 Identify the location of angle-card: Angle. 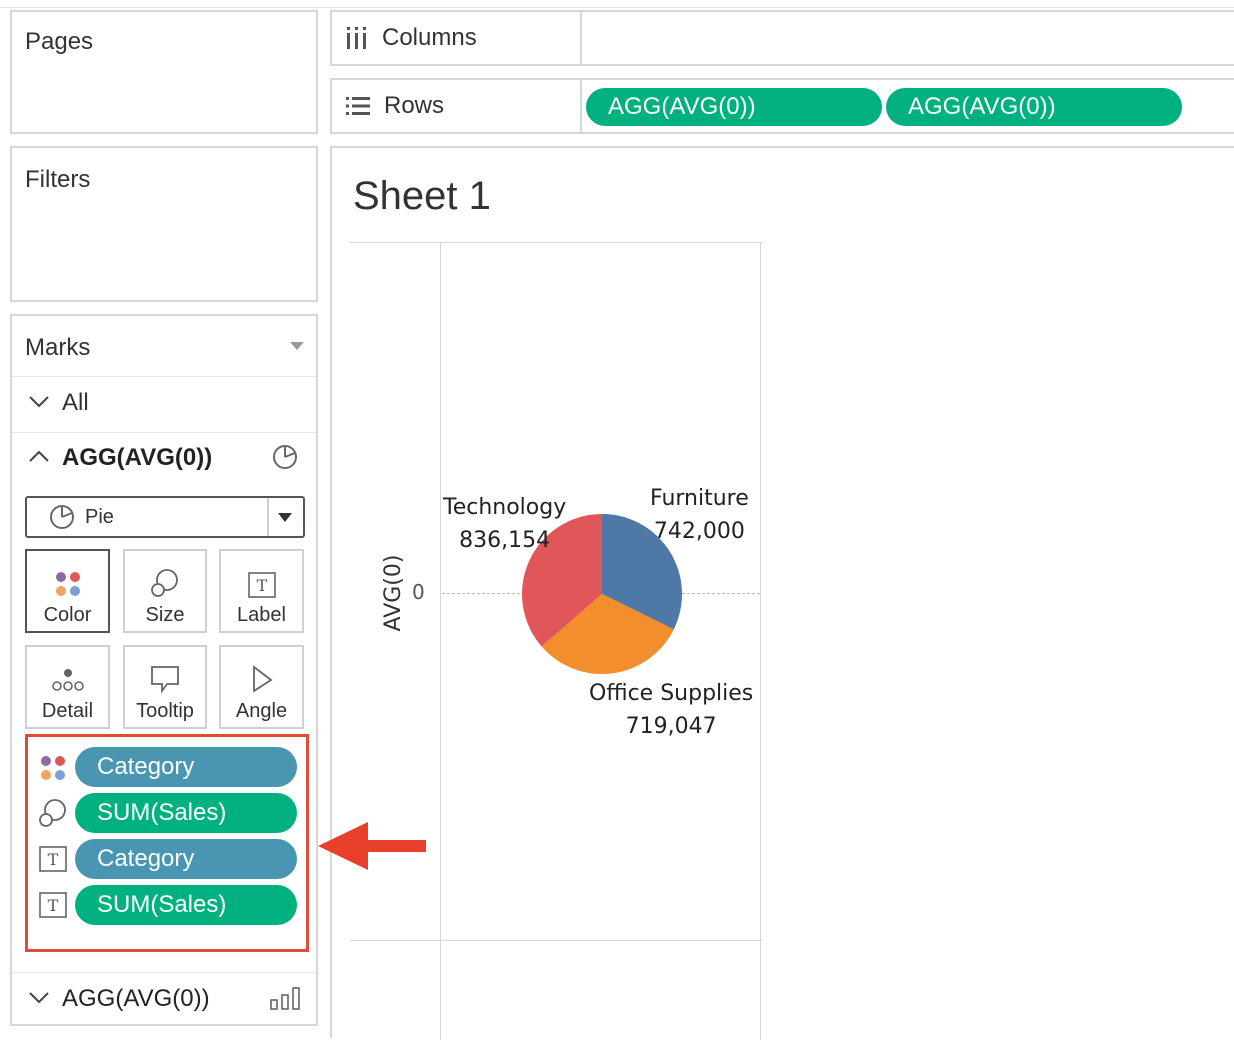
(261, 687).